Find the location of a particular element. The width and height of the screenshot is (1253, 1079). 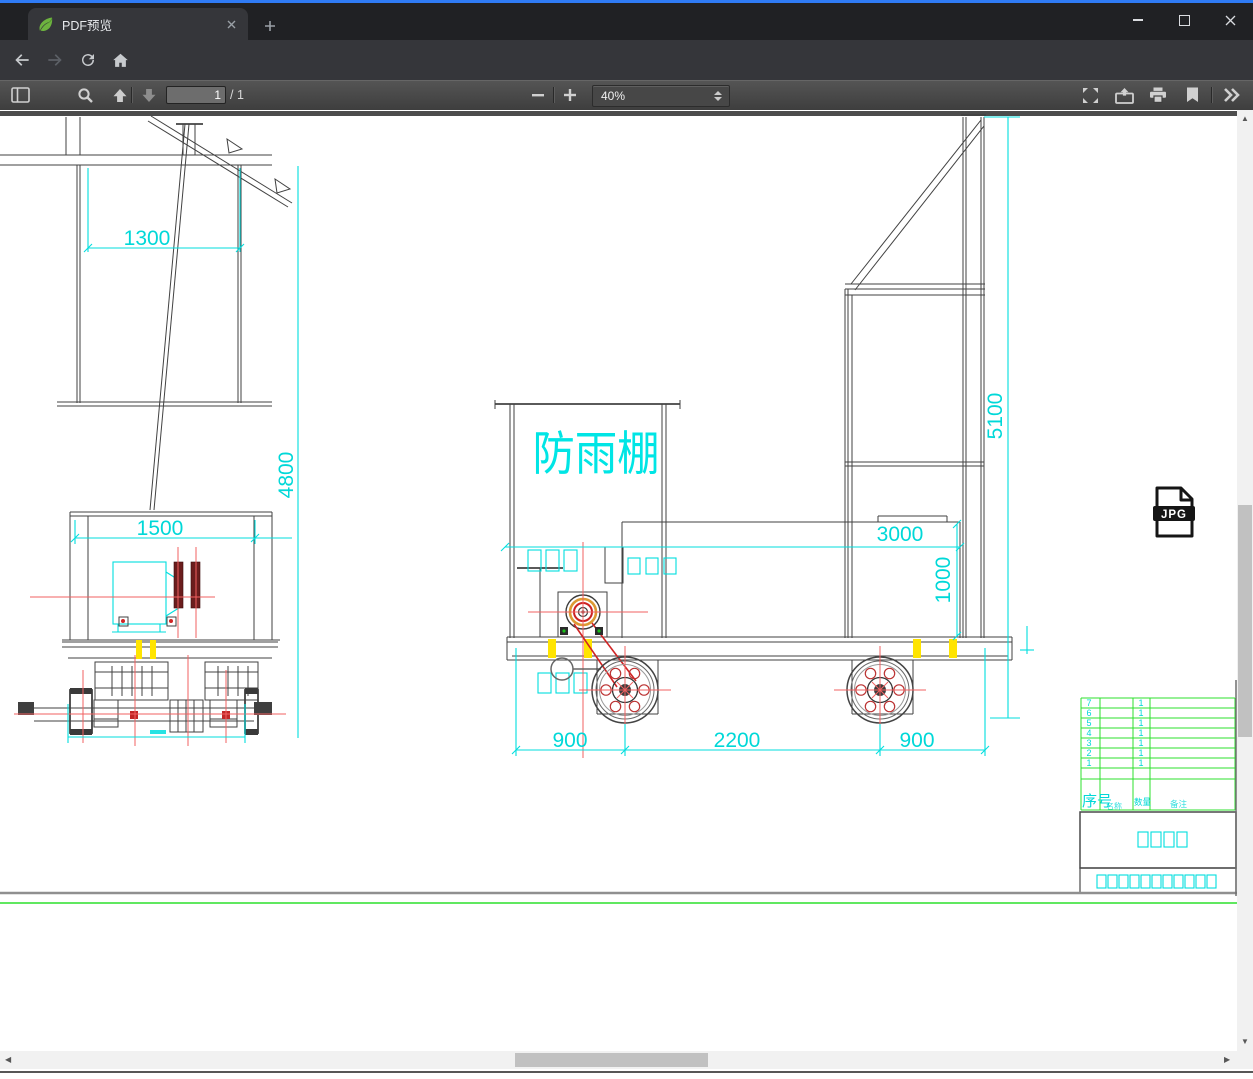

bookmark-icon is located at coordinates (1192, 95).